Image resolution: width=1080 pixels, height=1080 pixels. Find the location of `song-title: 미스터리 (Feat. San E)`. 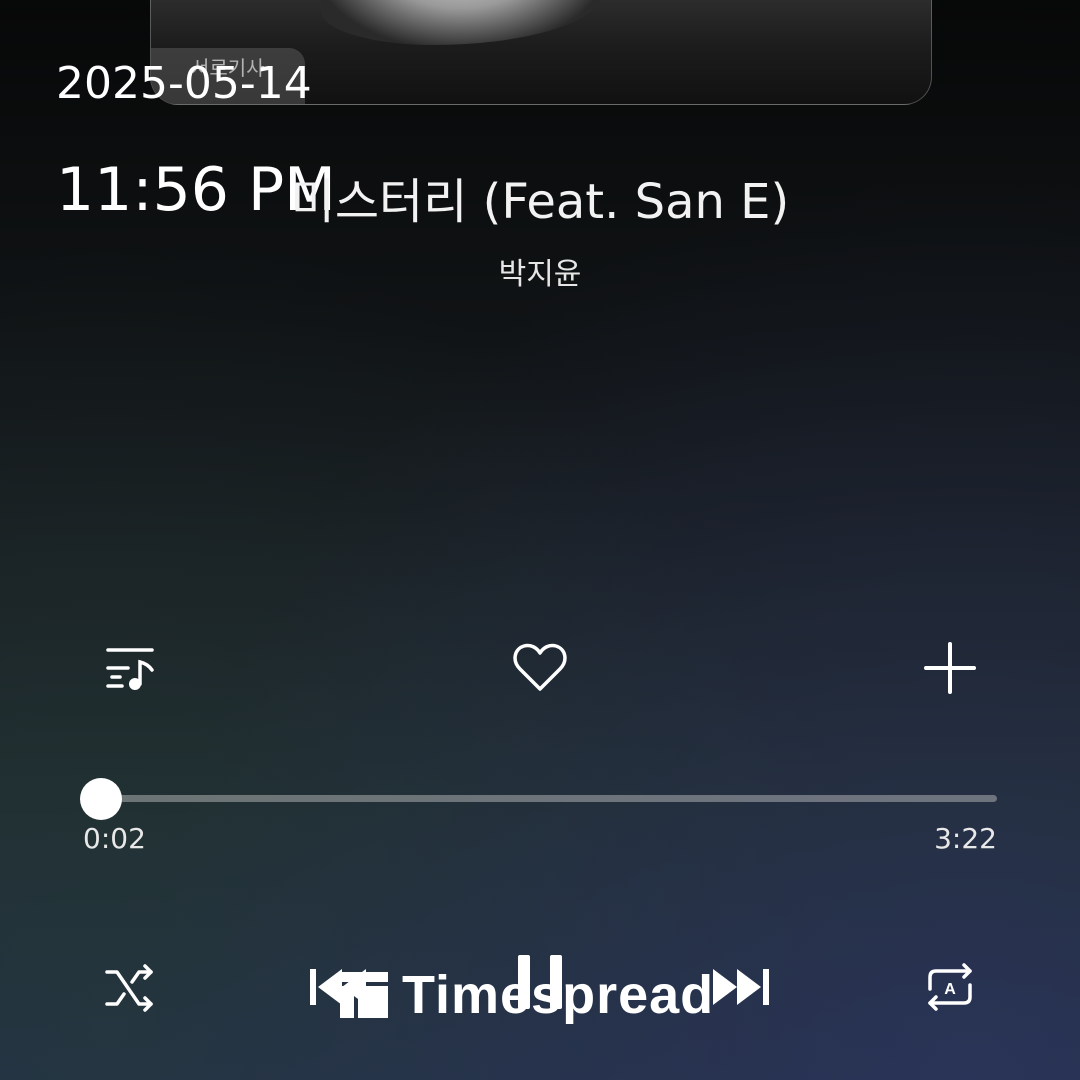

song-title: 미스터리 (Feat. San E) is located at coordinates (540, 202).